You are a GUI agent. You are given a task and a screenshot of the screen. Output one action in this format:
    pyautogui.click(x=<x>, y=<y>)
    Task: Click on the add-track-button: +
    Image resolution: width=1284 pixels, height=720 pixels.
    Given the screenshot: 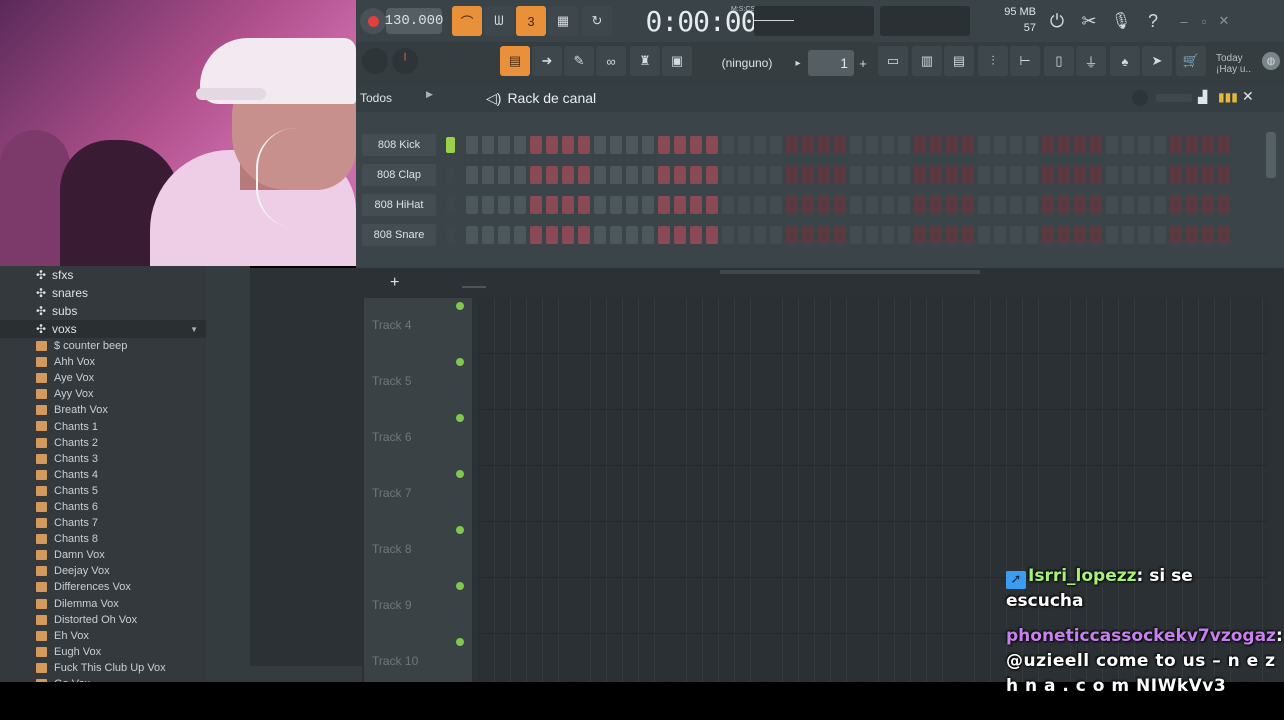 What is the action you would take?
    pyautogui.click(x=394, y=283)
    